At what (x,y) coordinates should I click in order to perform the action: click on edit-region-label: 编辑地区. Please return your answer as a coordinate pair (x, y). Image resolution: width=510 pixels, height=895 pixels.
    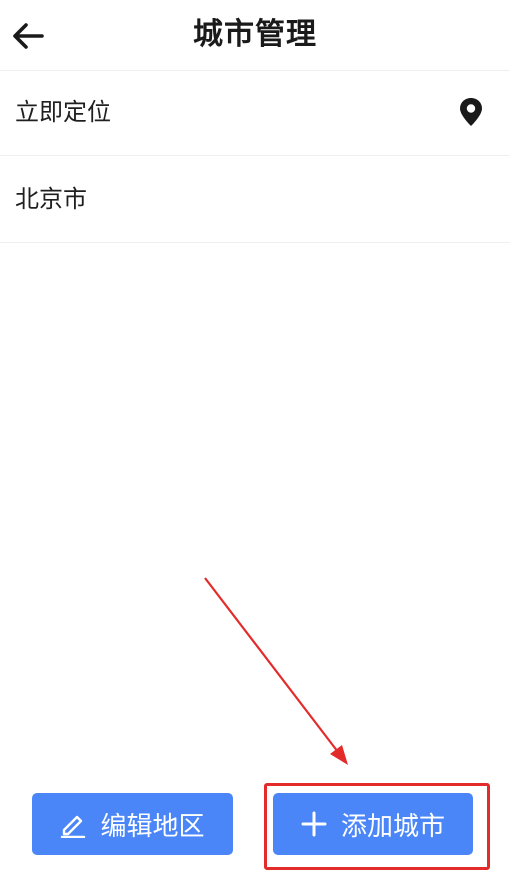
    Looking at the image, I should click on (152, 826).